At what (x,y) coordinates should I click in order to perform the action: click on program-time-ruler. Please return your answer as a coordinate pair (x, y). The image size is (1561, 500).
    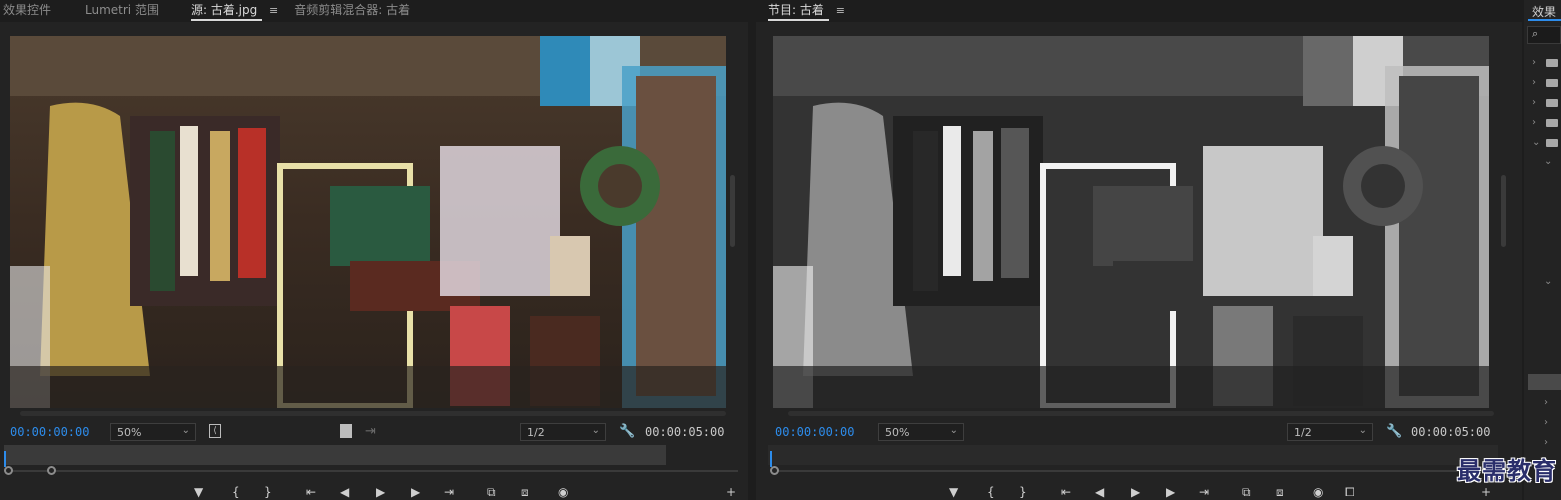
    Looking at the image, I should click on (1133, 455).